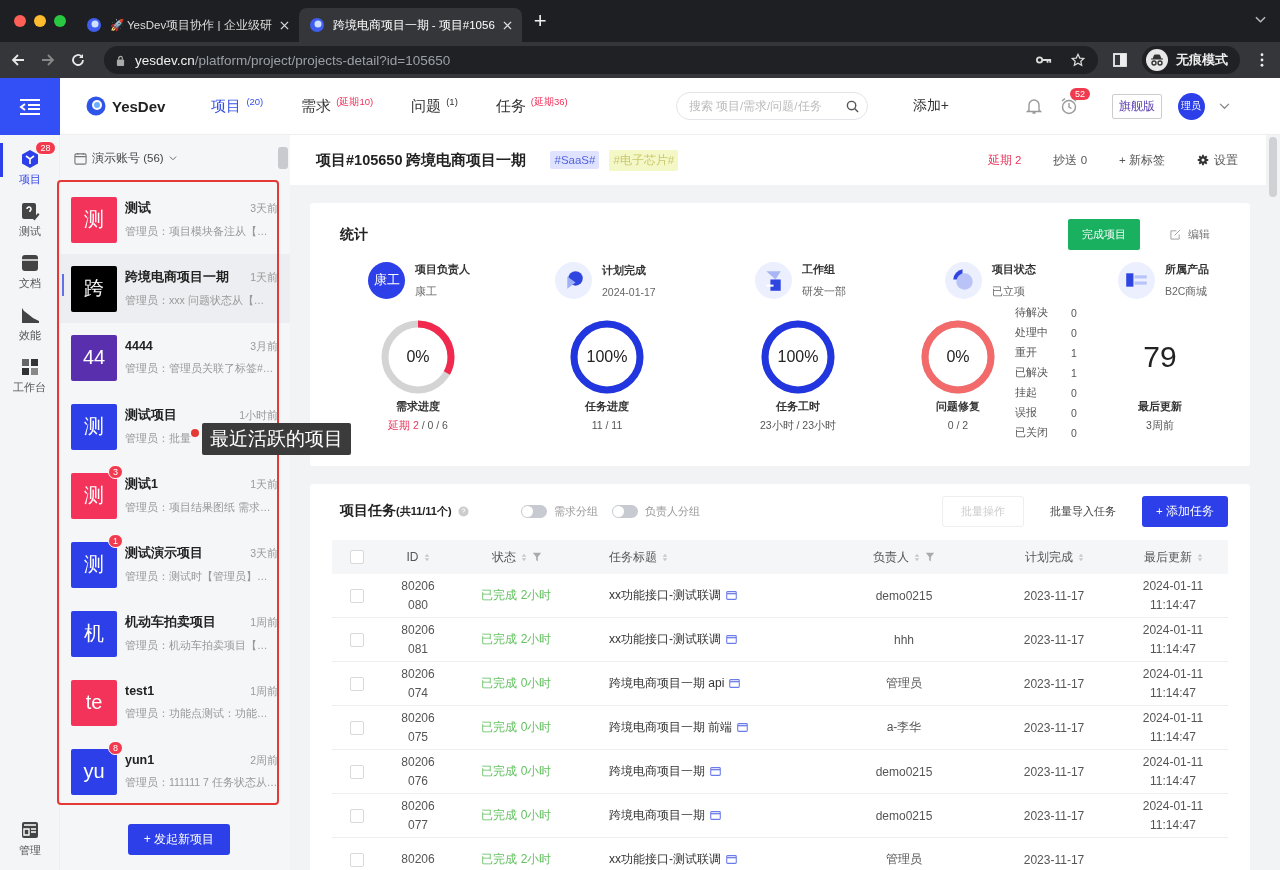  I want to click on task-id: 80206 077, so click(418, 815).